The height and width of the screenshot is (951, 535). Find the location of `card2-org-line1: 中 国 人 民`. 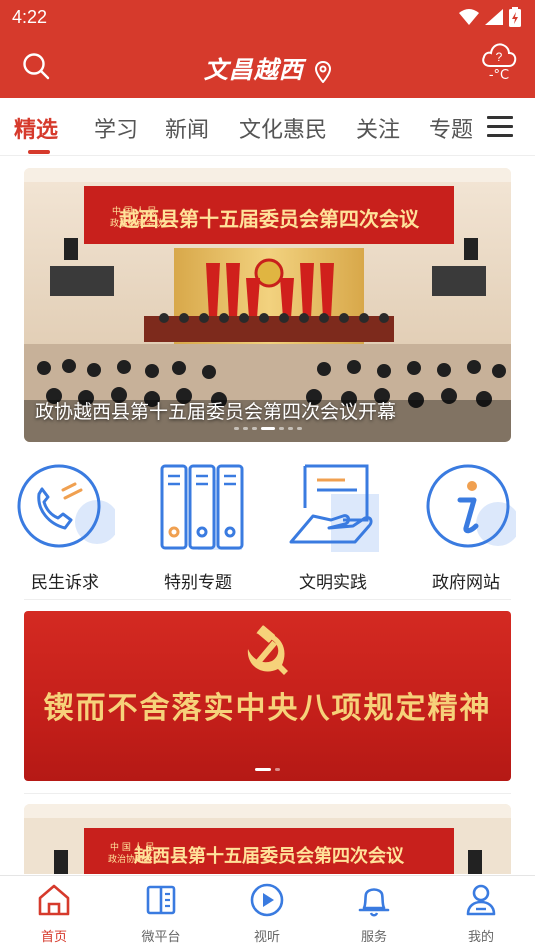

card2-org-line1: 中 国 人 民 is located at coordinates (132, 847).